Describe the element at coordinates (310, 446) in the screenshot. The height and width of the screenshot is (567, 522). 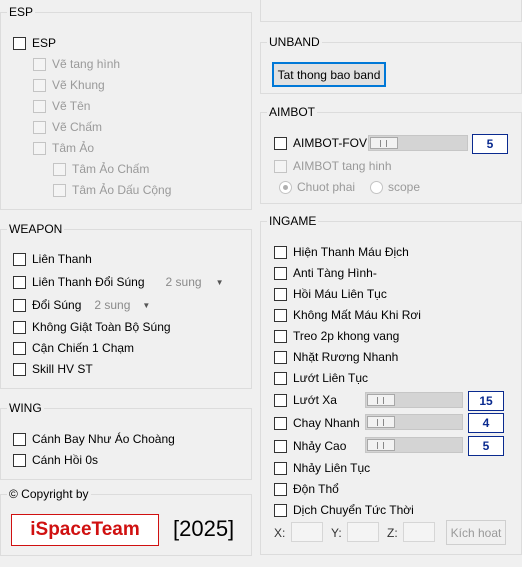
I see `ingame-option-nhay-cao: Nhảy Cao` at that location.